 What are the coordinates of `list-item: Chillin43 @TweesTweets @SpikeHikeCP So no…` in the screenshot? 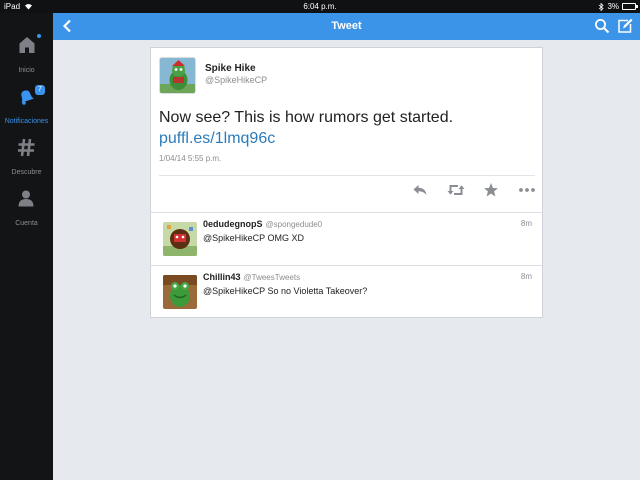 It's located at (346, 291).